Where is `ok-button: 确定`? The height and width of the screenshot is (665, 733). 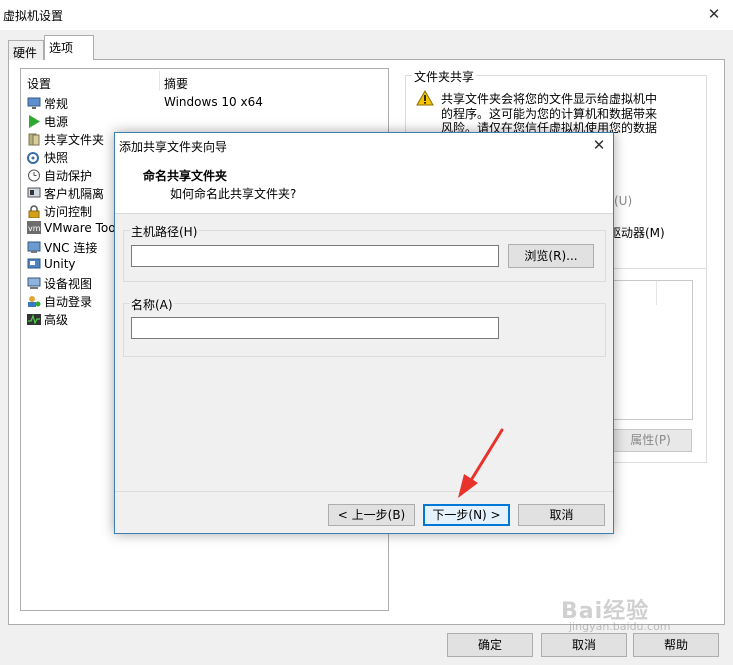 ok-button: 确定 is located at coordinates (490, 645).